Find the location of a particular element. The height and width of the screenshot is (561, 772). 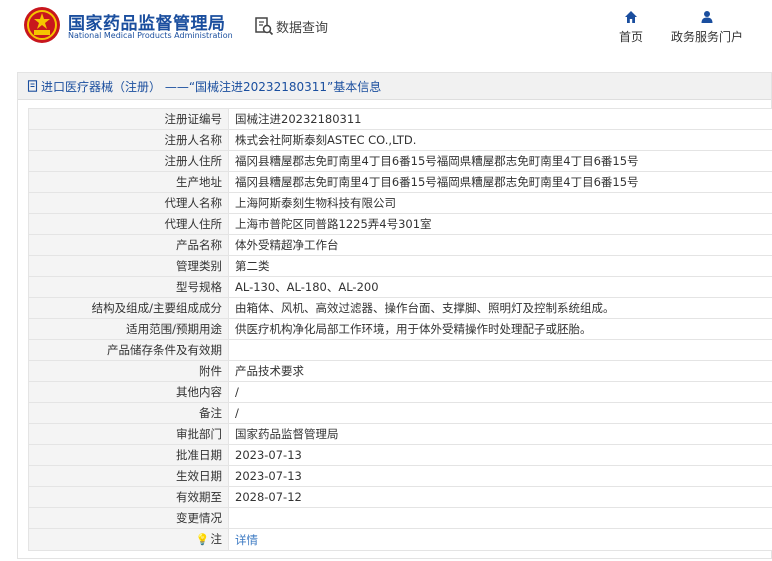

table-row: 批准日期 2023-07-13 is located at coordinates (400, 455).